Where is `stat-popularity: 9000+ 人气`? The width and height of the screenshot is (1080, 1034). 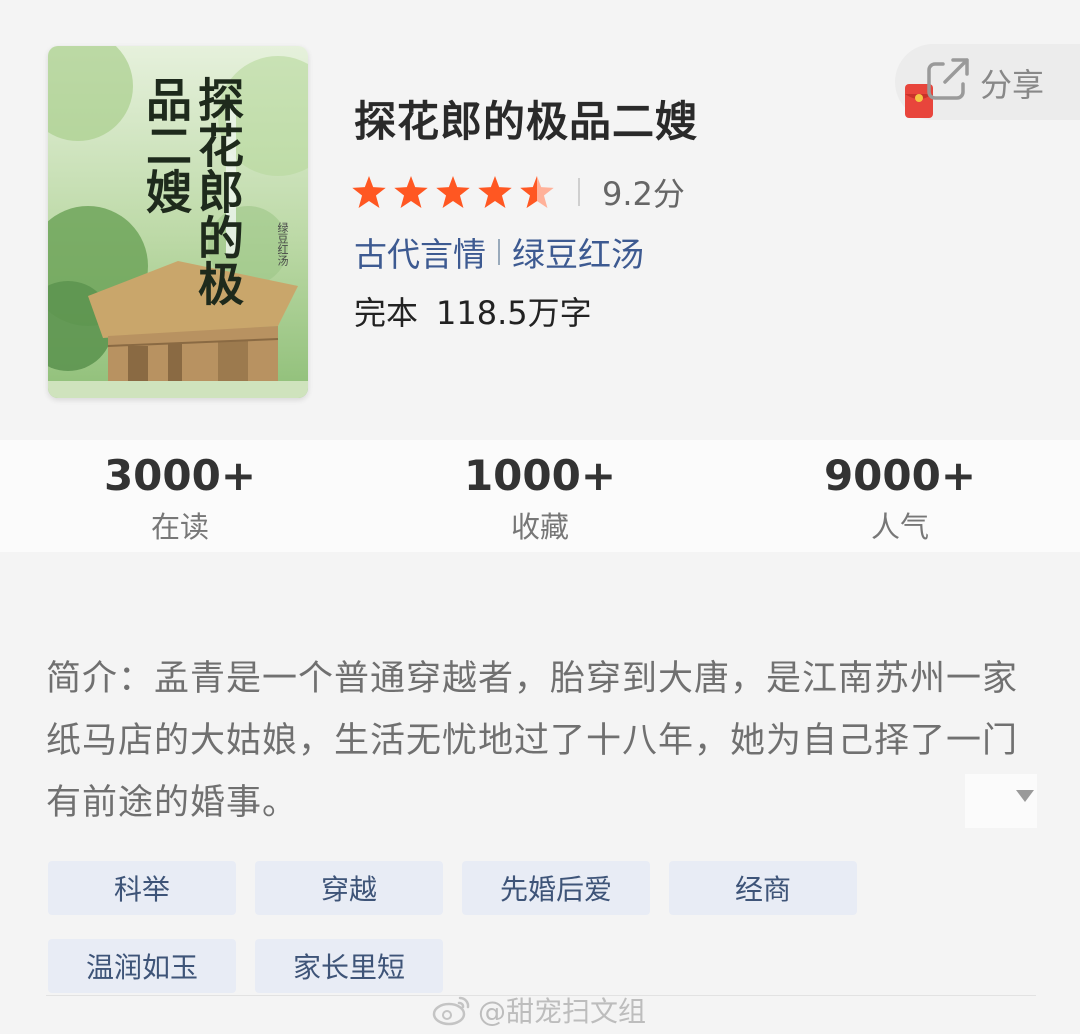
stat-popularity: 9000+ 人气 is located at coordinates (900, 496).